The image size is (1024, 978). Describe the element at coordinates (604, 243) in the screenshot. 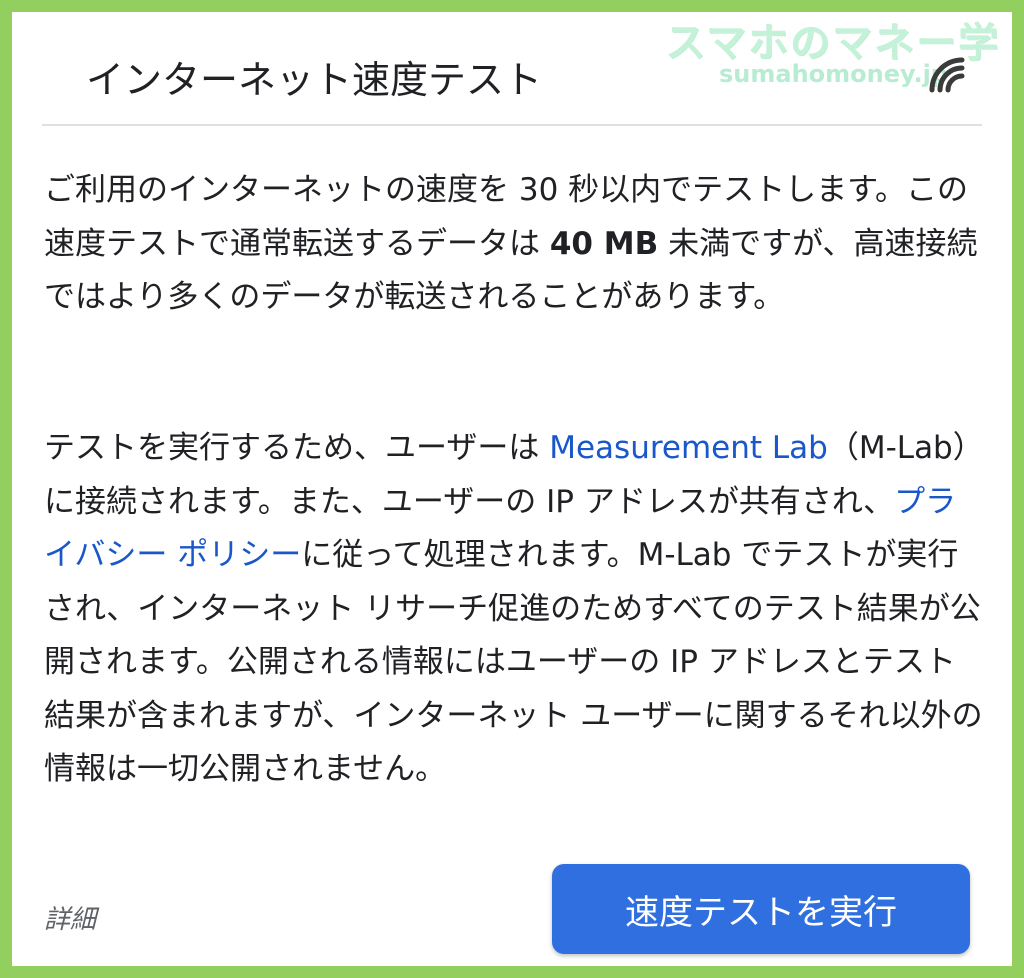

I see `data-size-value: 40 MB` at that location.